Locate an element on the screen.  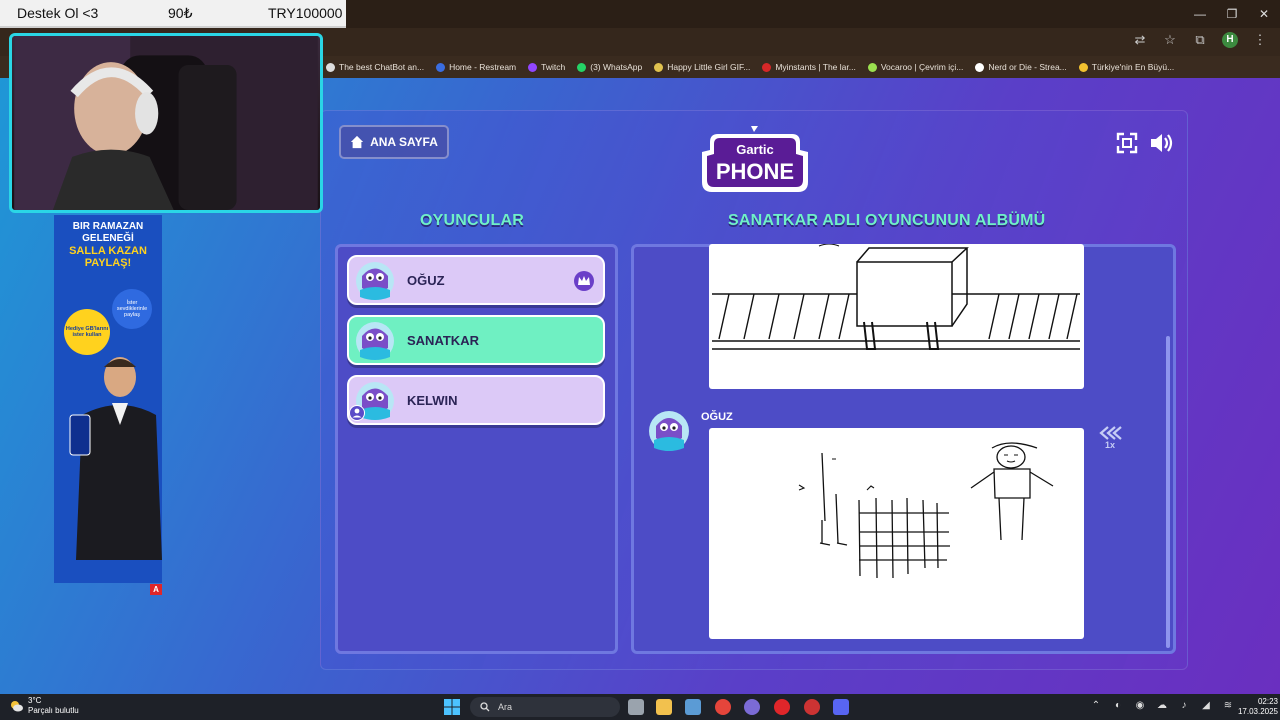
logo-top-text: Gartic is located at coordinates (755, 149).